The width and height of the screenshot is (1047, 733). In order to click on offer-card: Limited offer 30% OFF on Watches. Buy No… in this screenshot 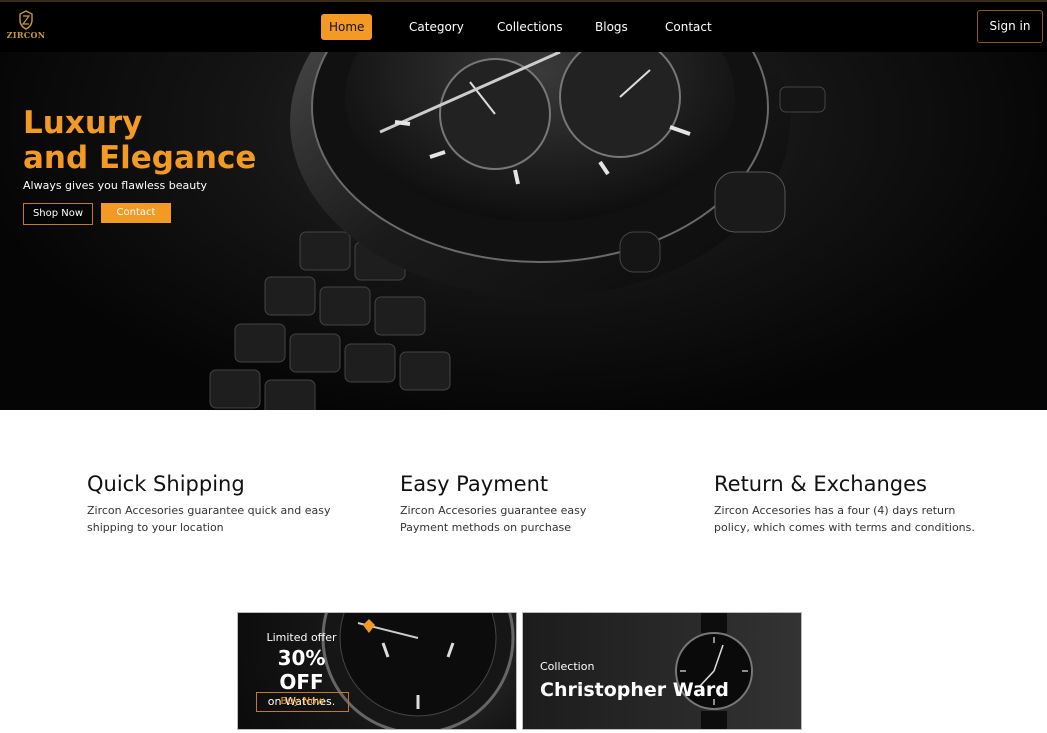, I will do `click(377, 671)`.